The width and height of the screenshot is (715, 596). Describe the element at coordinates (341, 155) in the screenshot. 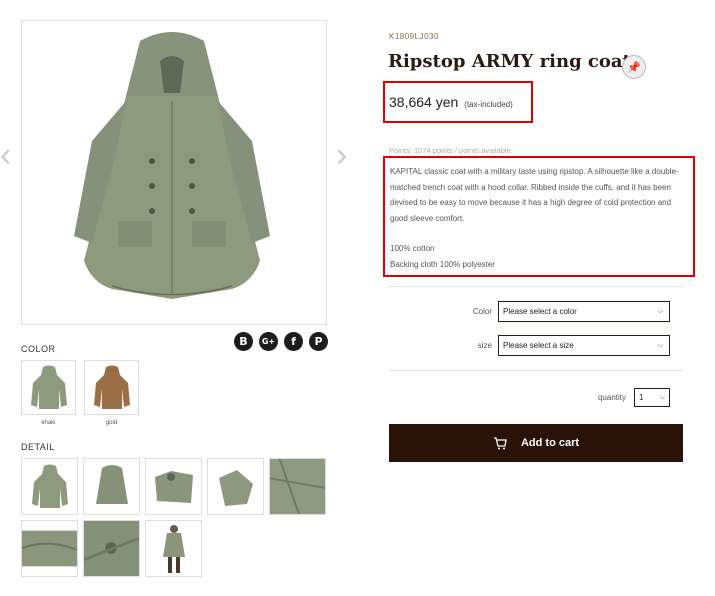

I see `next-image-arrow: ›` at that location.